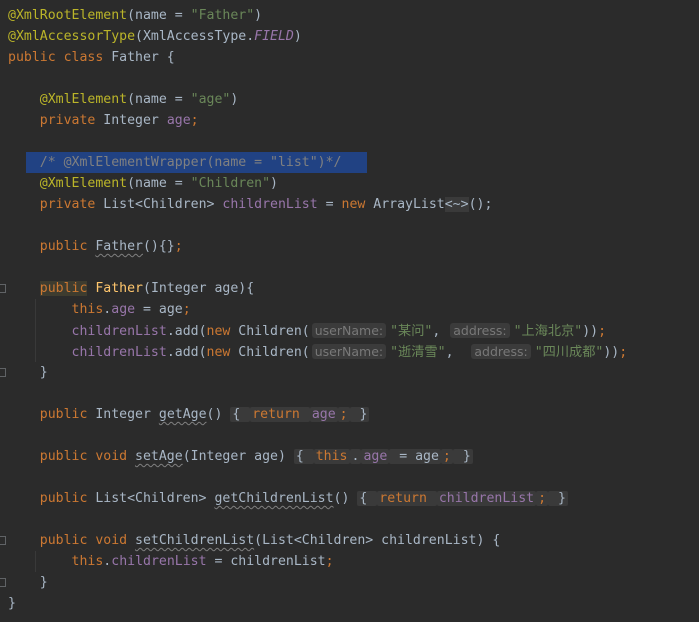 This screenshot has width=699, height=622. Describe the element at coordinates (135, 120) in the screenshot. I see `code-token: Integer` at that location.